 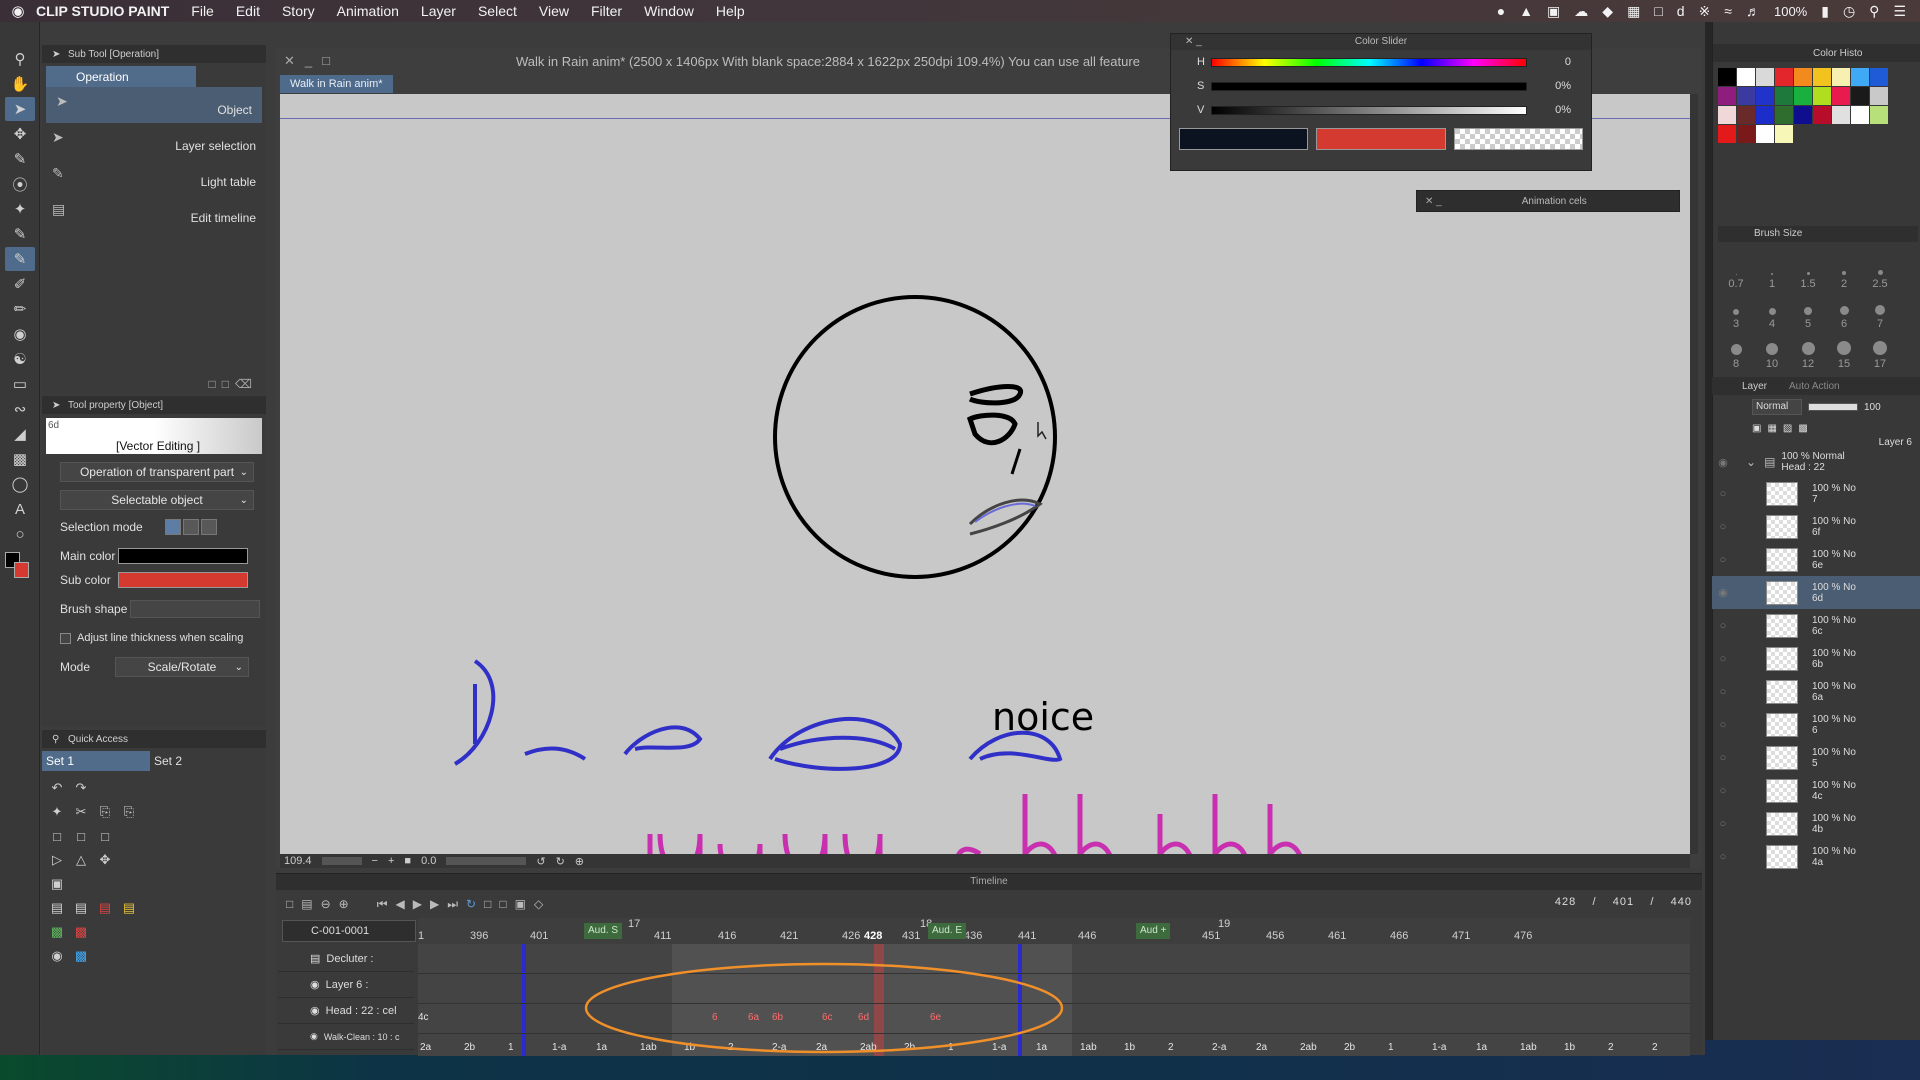 I want to click on brush-size-option: 8, so click(x=1736, y=353).